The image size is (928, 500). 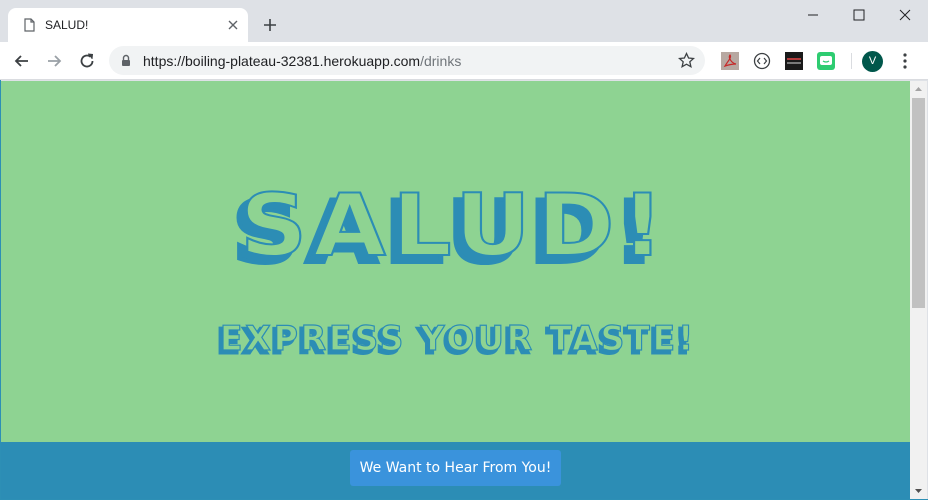 What do you see at coordinates (905, 61) in the screenshot?
I see `kebab-menu-icon` at bounding box center [905, 61].